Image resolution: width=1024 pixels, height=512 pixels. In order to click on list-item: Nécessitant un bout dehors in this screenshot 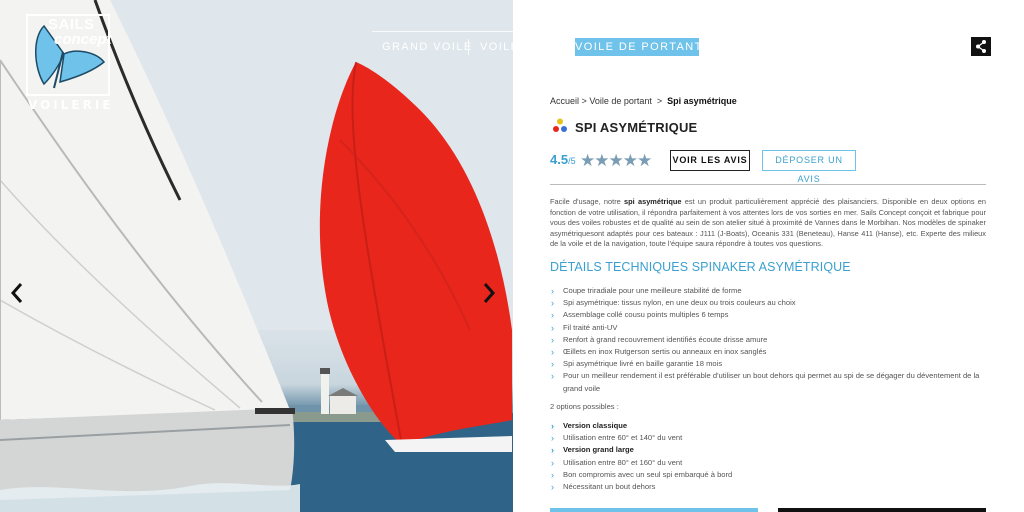, I will do `click(768, 487)`.